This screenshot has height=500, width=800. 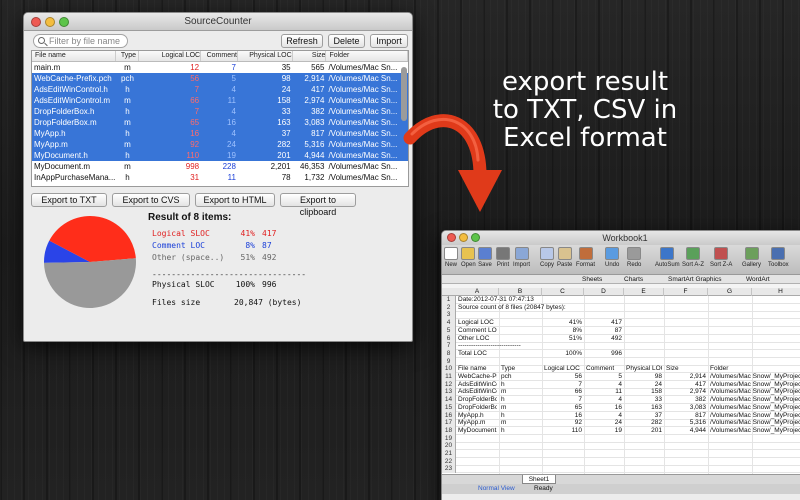 What do you see at coordinates (233, 67) in the screenshot?
I see `cell-comment: 7` at bounding box center [233, 67].